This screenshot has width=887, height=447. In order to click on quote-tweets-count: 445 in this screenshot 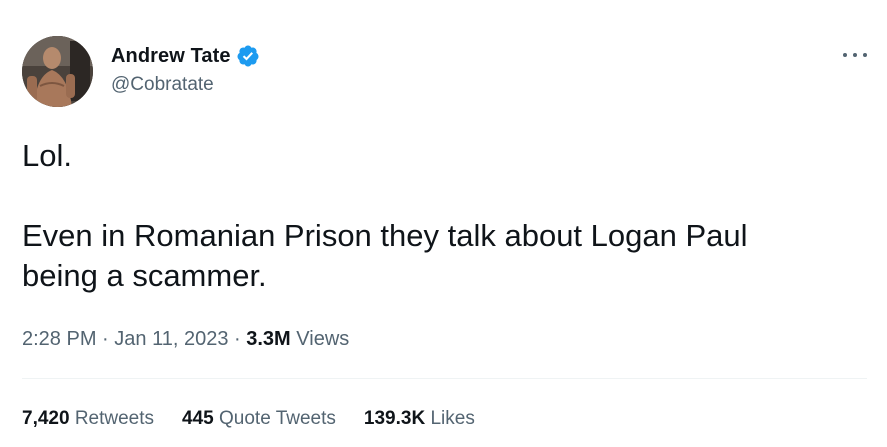, I will do `click(198, 418)`.